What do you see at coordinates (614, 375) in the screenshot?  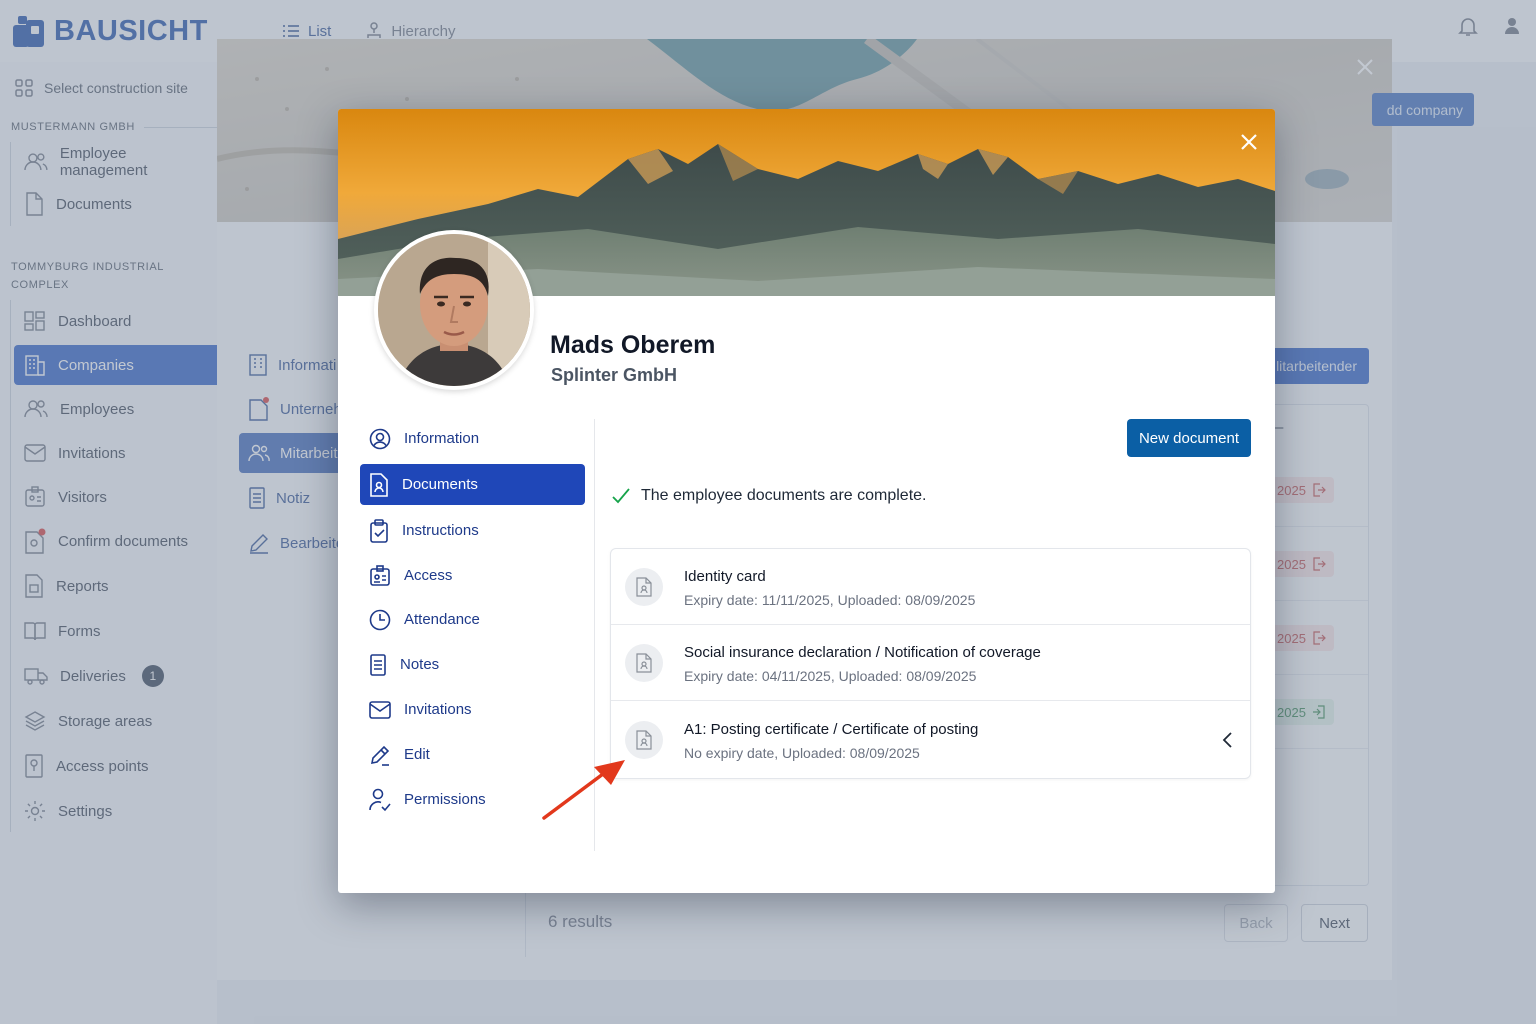 I see `employee-company: Splinter GmbH` at bounding box center [614, 375].